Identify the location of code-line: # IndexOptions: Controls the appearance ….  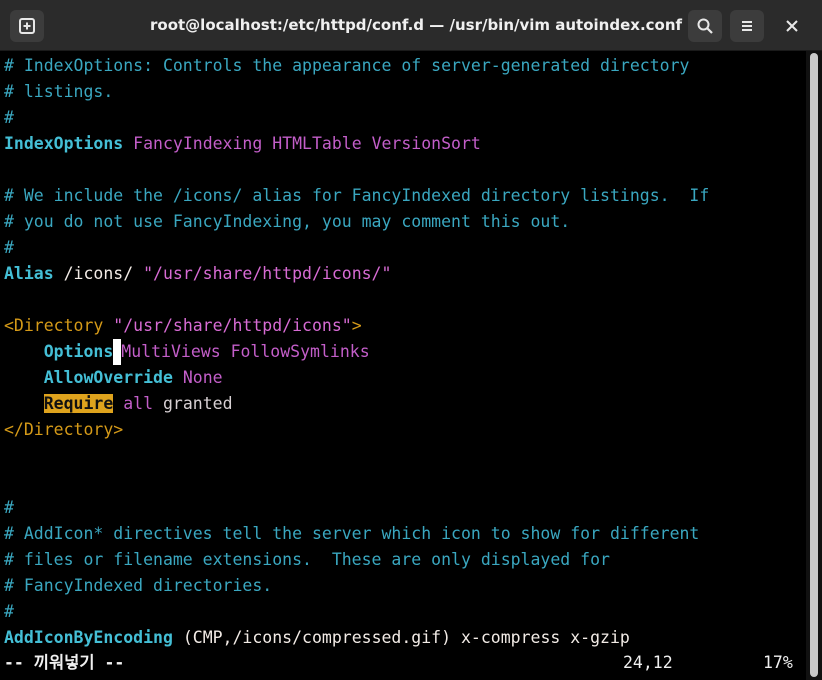
(404, 66).